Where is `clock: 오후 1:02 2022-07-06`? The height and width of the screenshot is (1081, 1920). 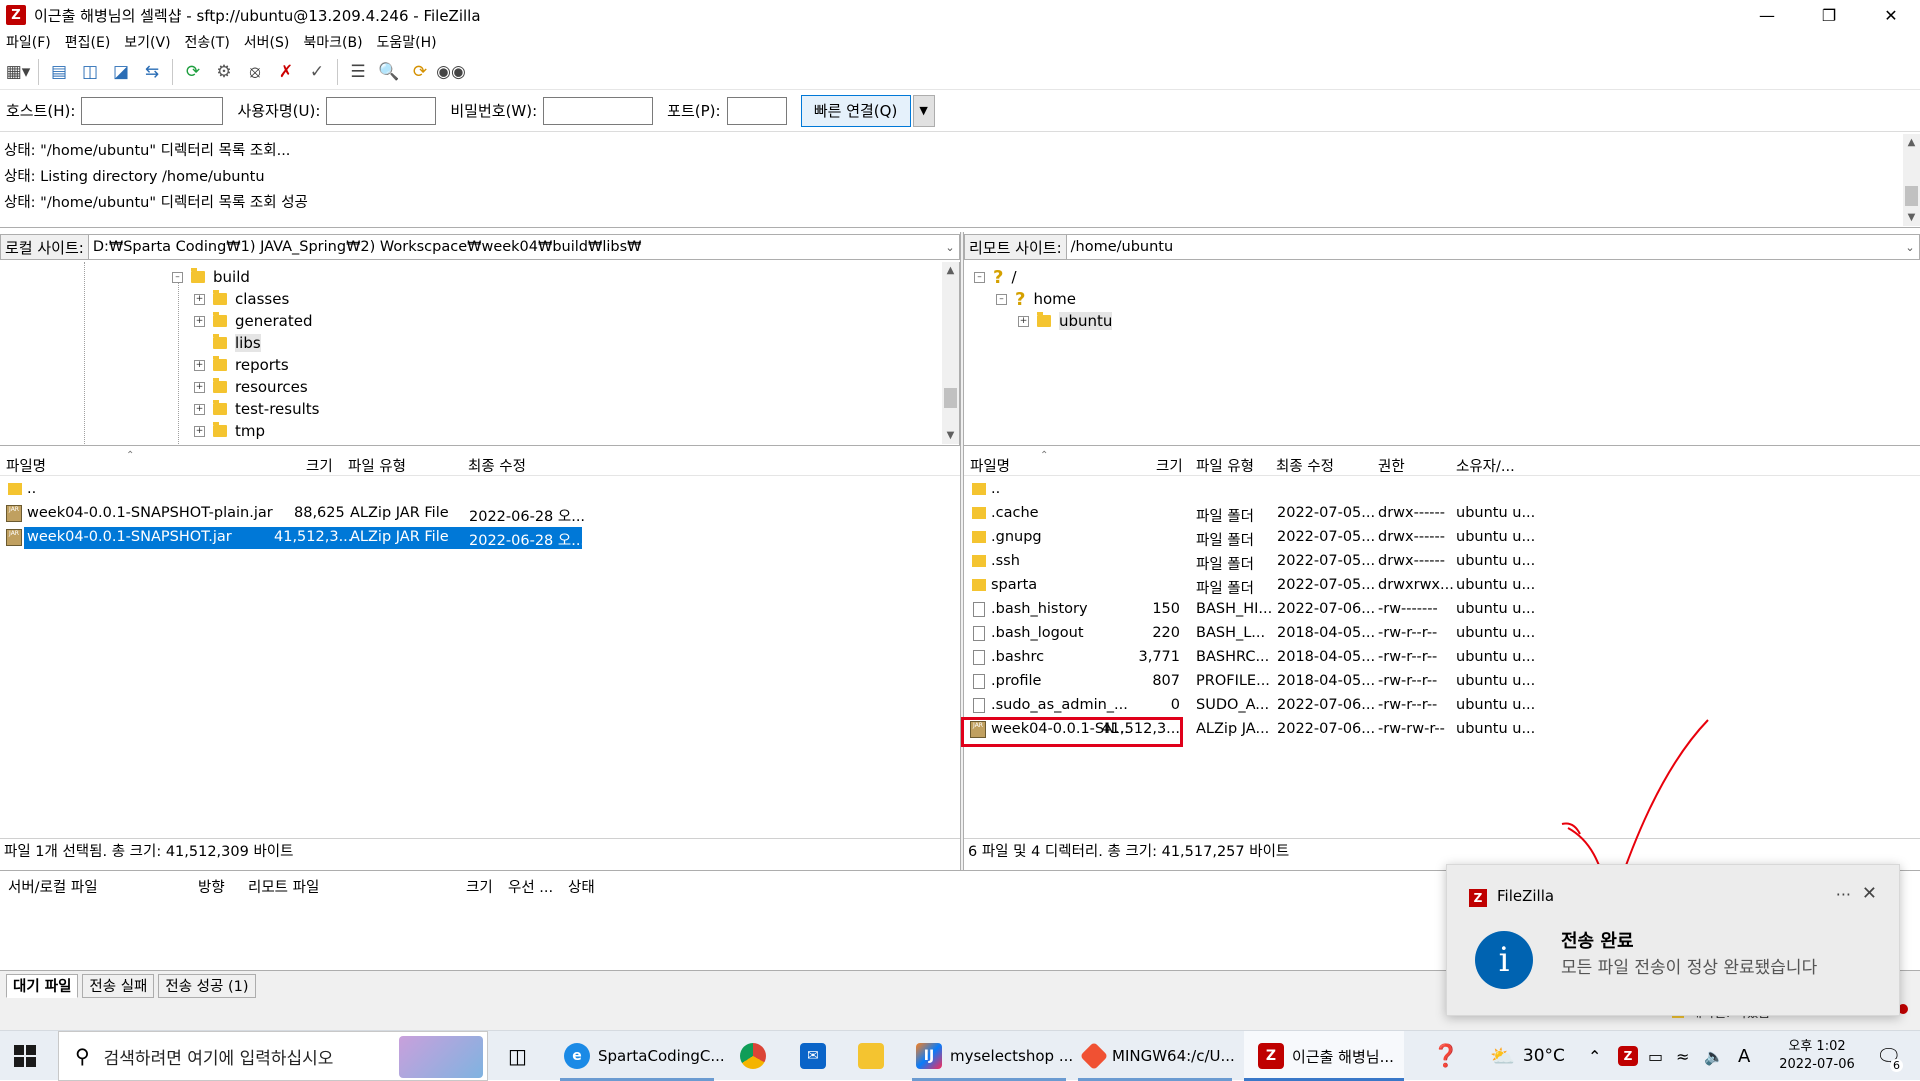
clock: 오후 1:02 2022-07-06 is located at coordinates (1817, 1056).